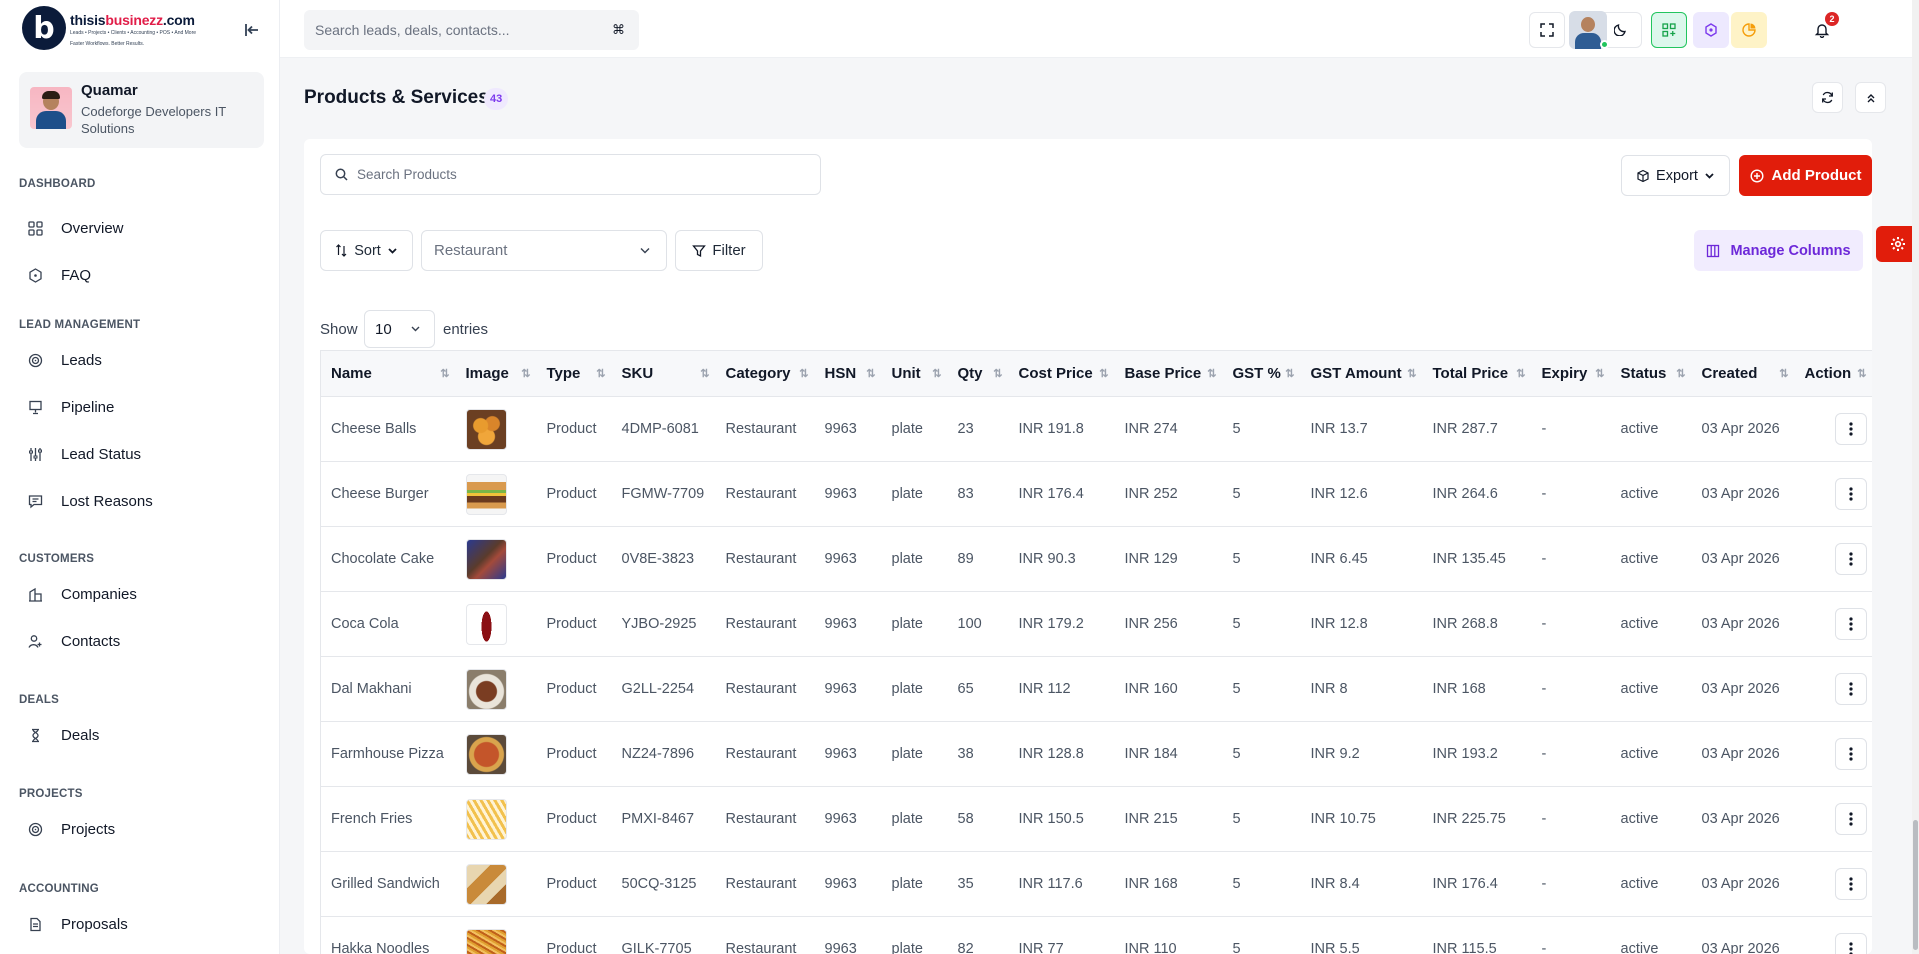  I want to click on column-header-cost-price: Cost Price ⇅, so click(1061, 373).